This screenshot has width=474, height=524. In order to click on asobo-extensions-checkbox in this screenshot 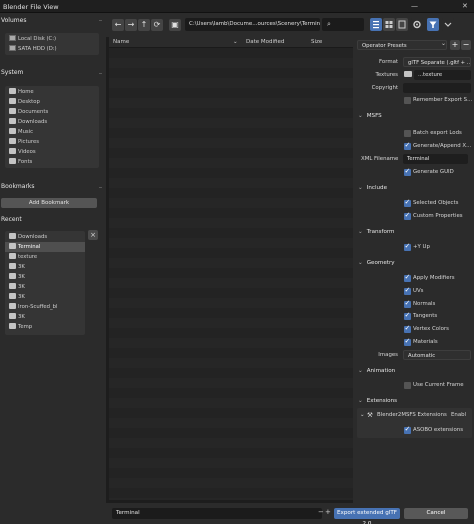, I will do `click(407, 429)`.